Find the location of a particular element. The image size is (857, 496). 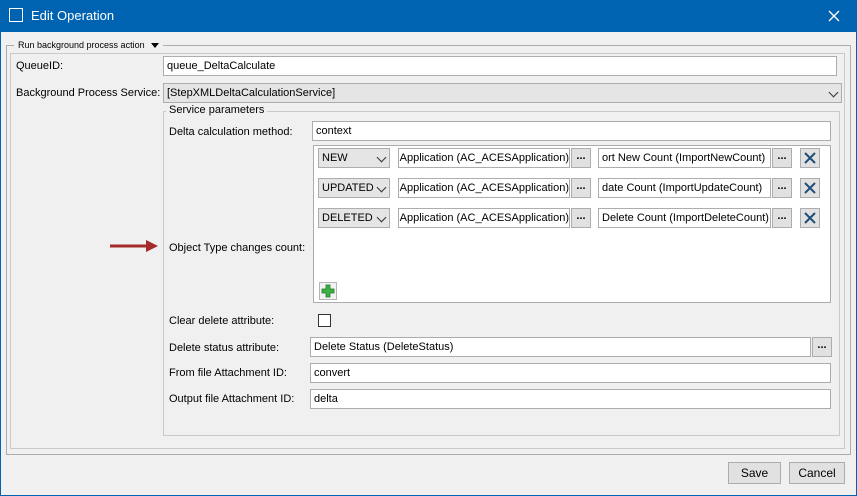

row-attribute-input: ort New Count (ImportNewCount) is located at coordinates (684, 158).